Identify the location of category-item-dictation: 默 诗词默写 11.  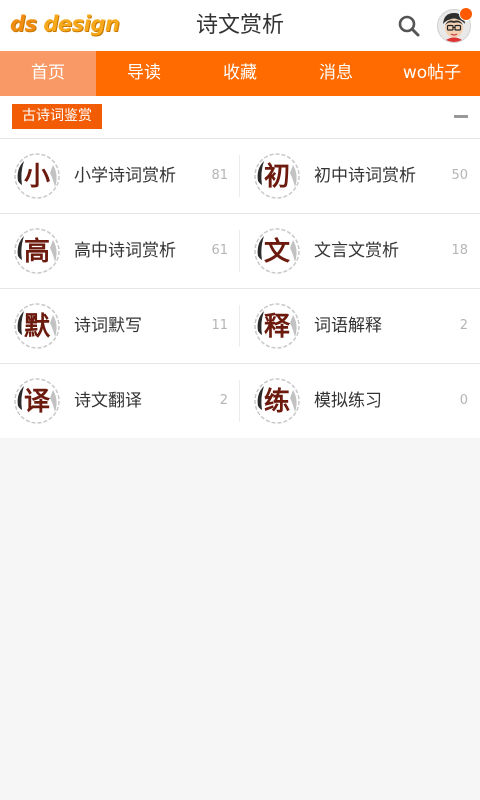
(120, 326).